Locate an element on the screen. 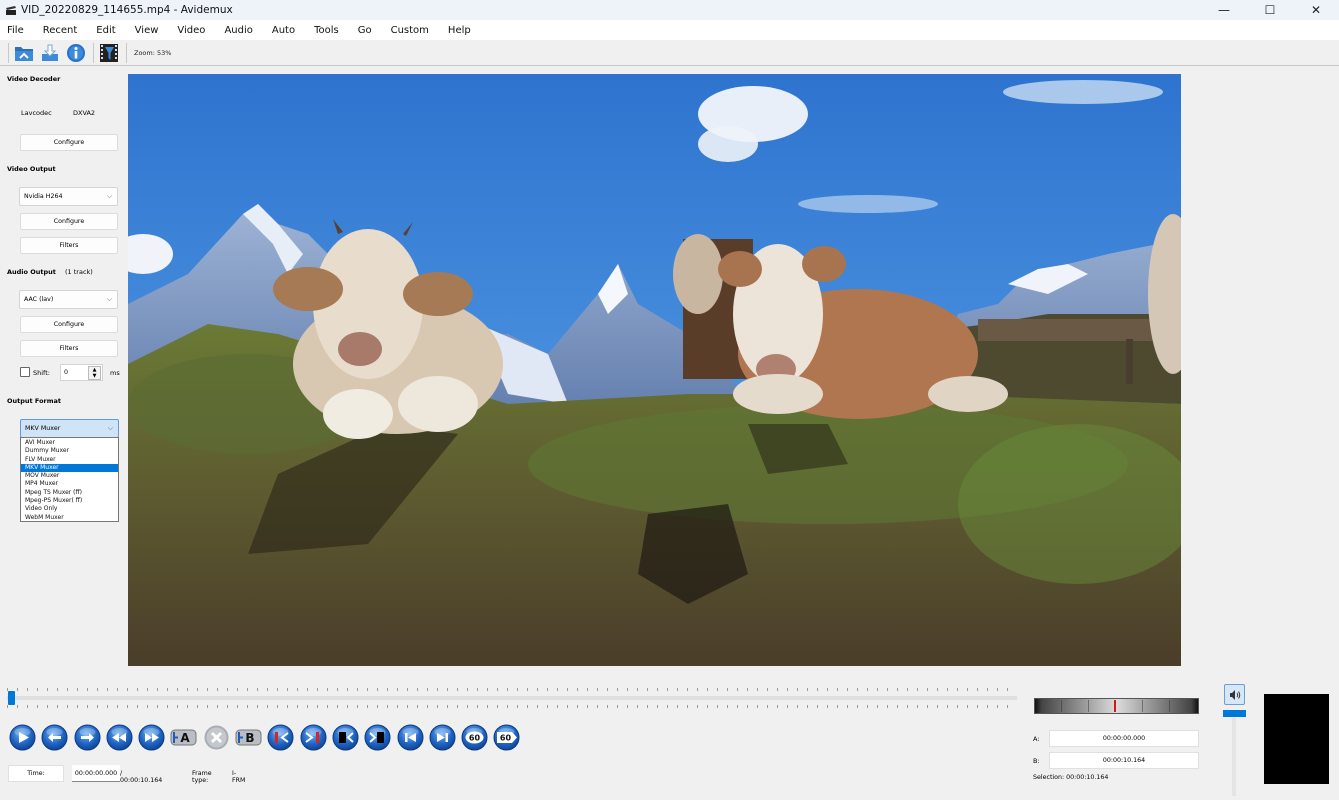 This screenshot has width=1339, height=800. video-decoder-title: Video Decoder is located at coordinates (34, 79).